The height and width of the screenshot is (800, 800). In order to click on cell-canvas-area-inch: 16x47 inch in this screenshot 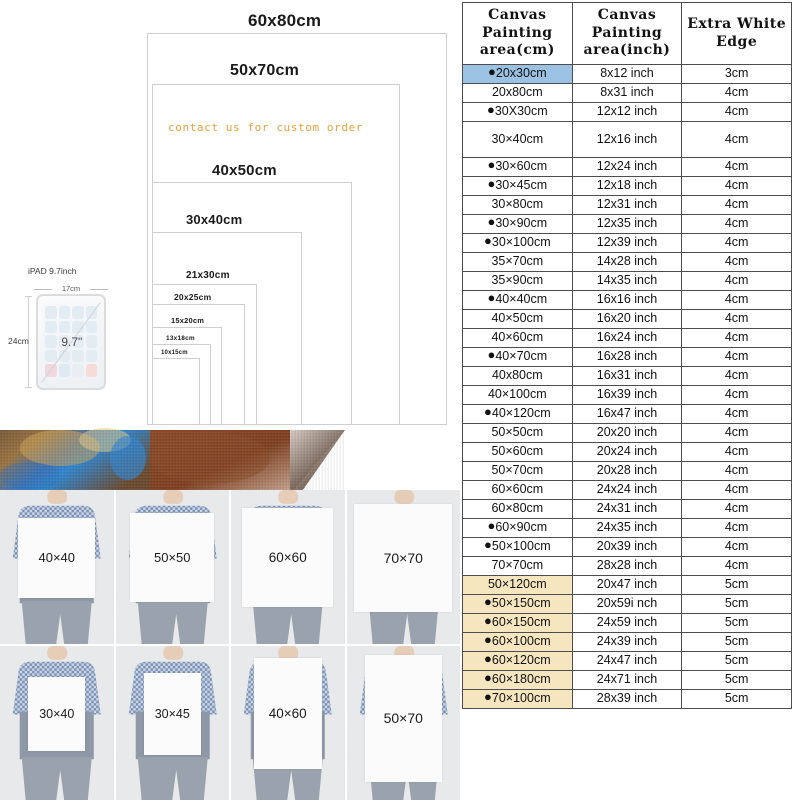, I will do `click(627, 414)`.